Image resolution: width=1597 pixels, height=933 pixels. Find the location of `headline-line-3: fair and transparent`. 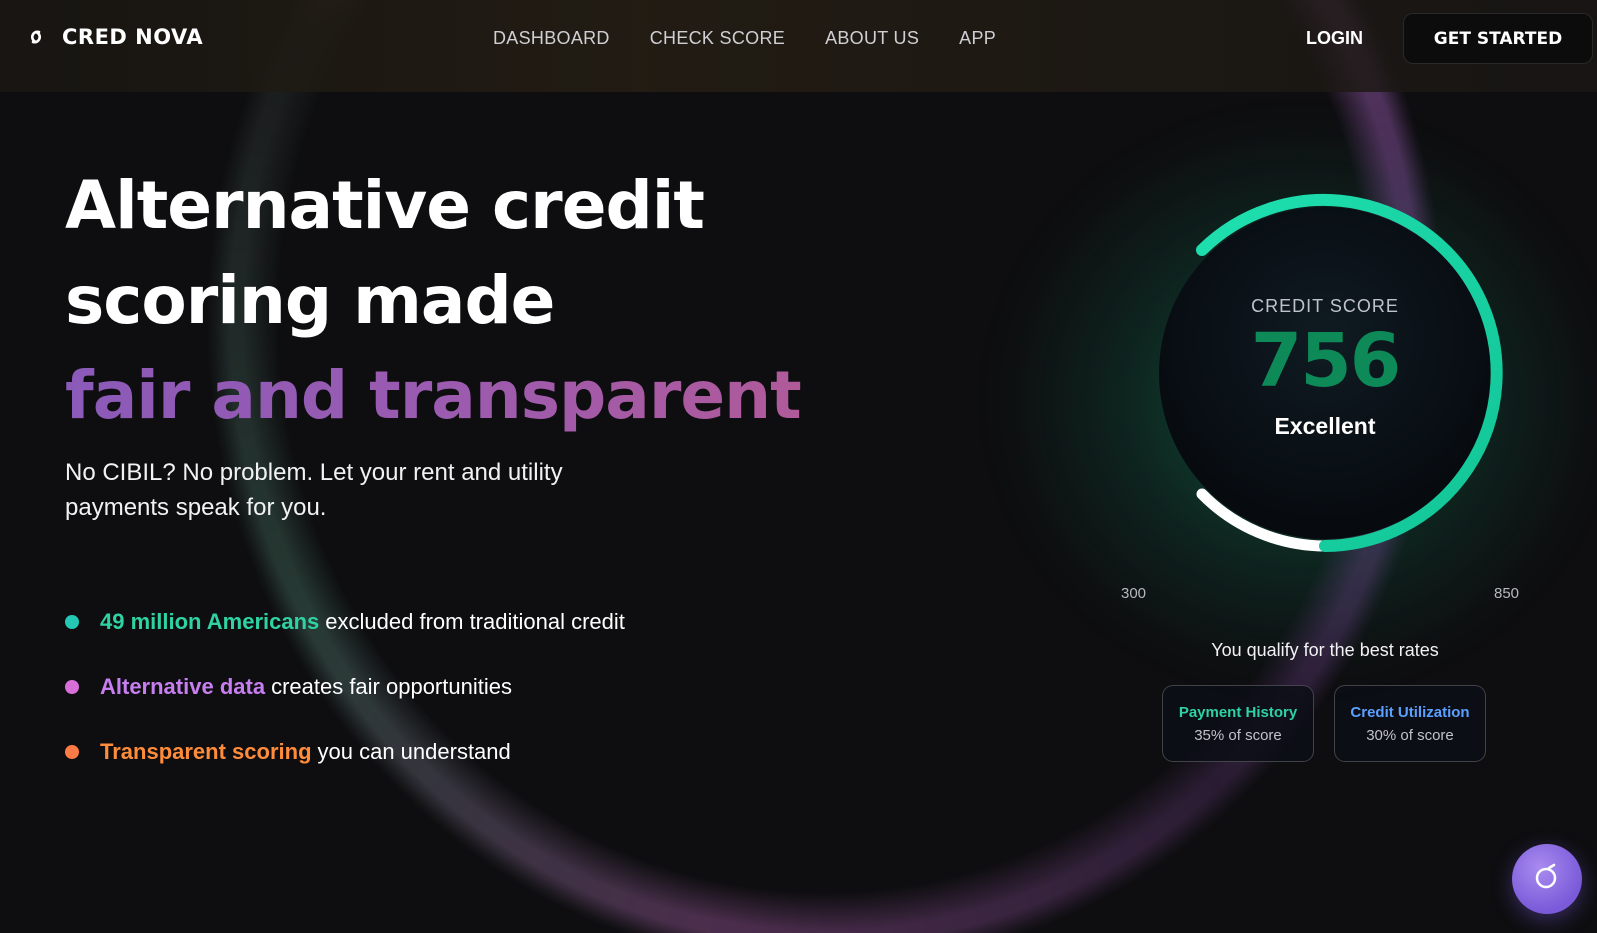

headline-line-3: fair and transparent is located at coordinates (433, 395).